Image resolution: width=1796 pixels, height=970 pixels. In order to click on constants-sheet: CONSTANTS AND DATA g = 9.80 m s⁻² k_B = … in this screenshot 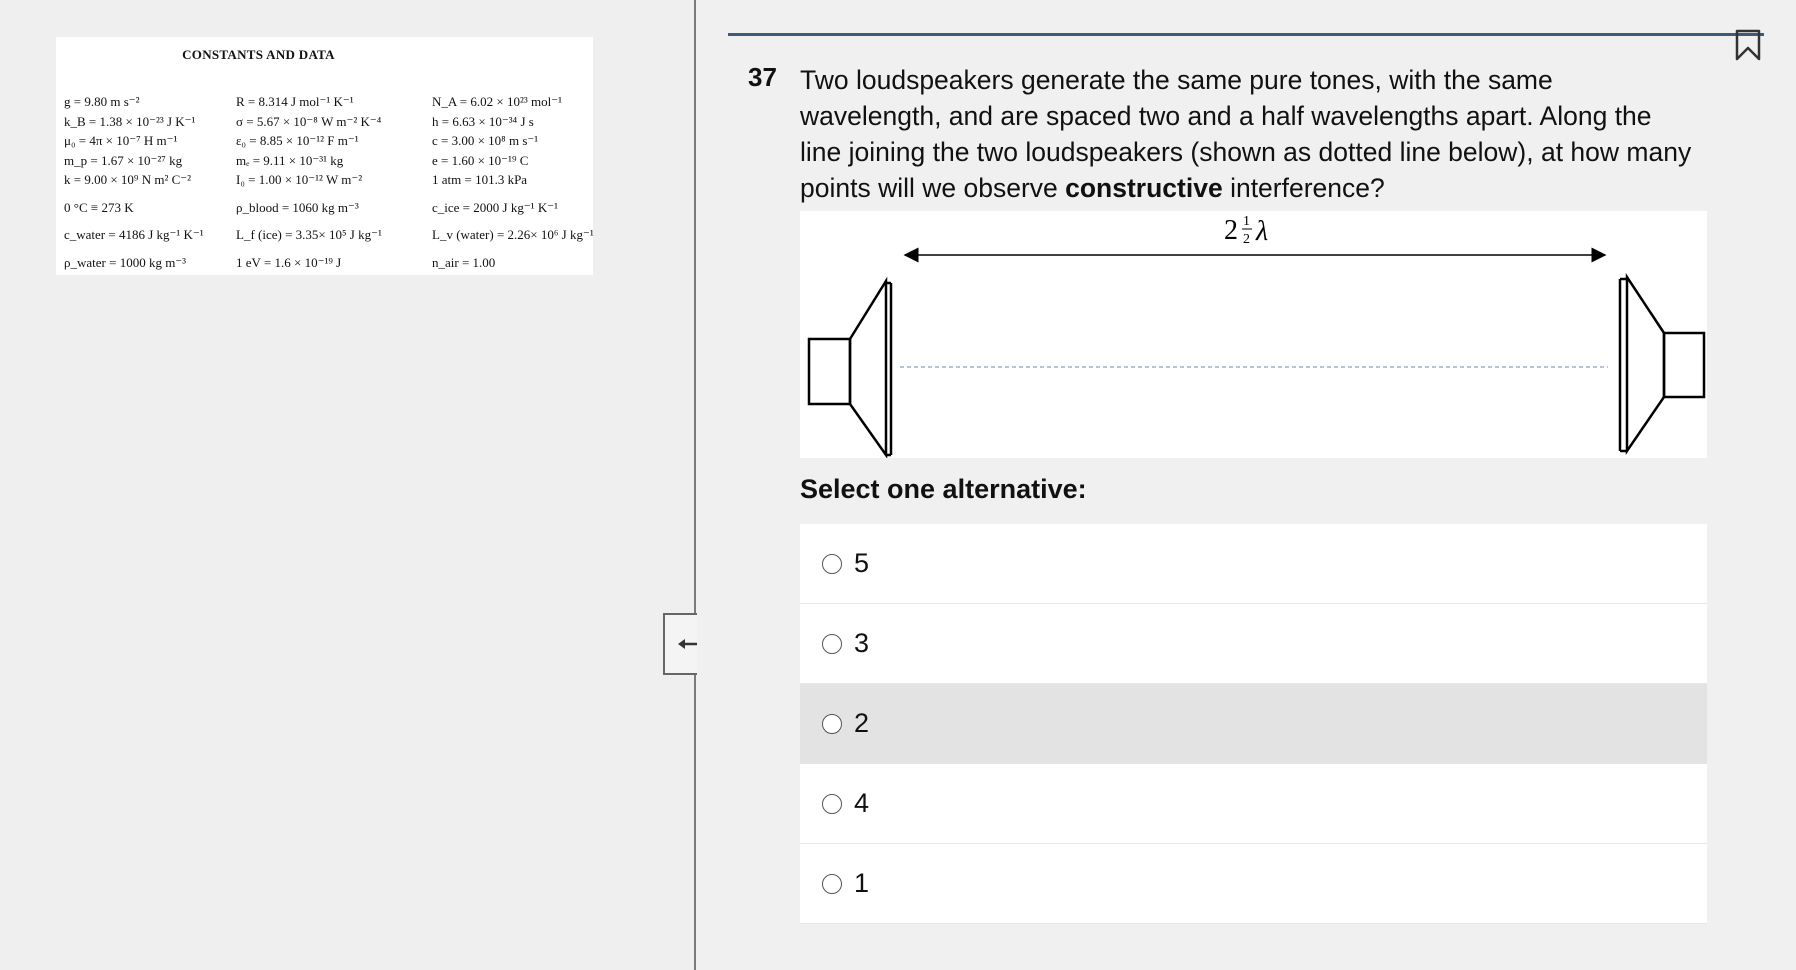, I will do `click(325, 156)`.